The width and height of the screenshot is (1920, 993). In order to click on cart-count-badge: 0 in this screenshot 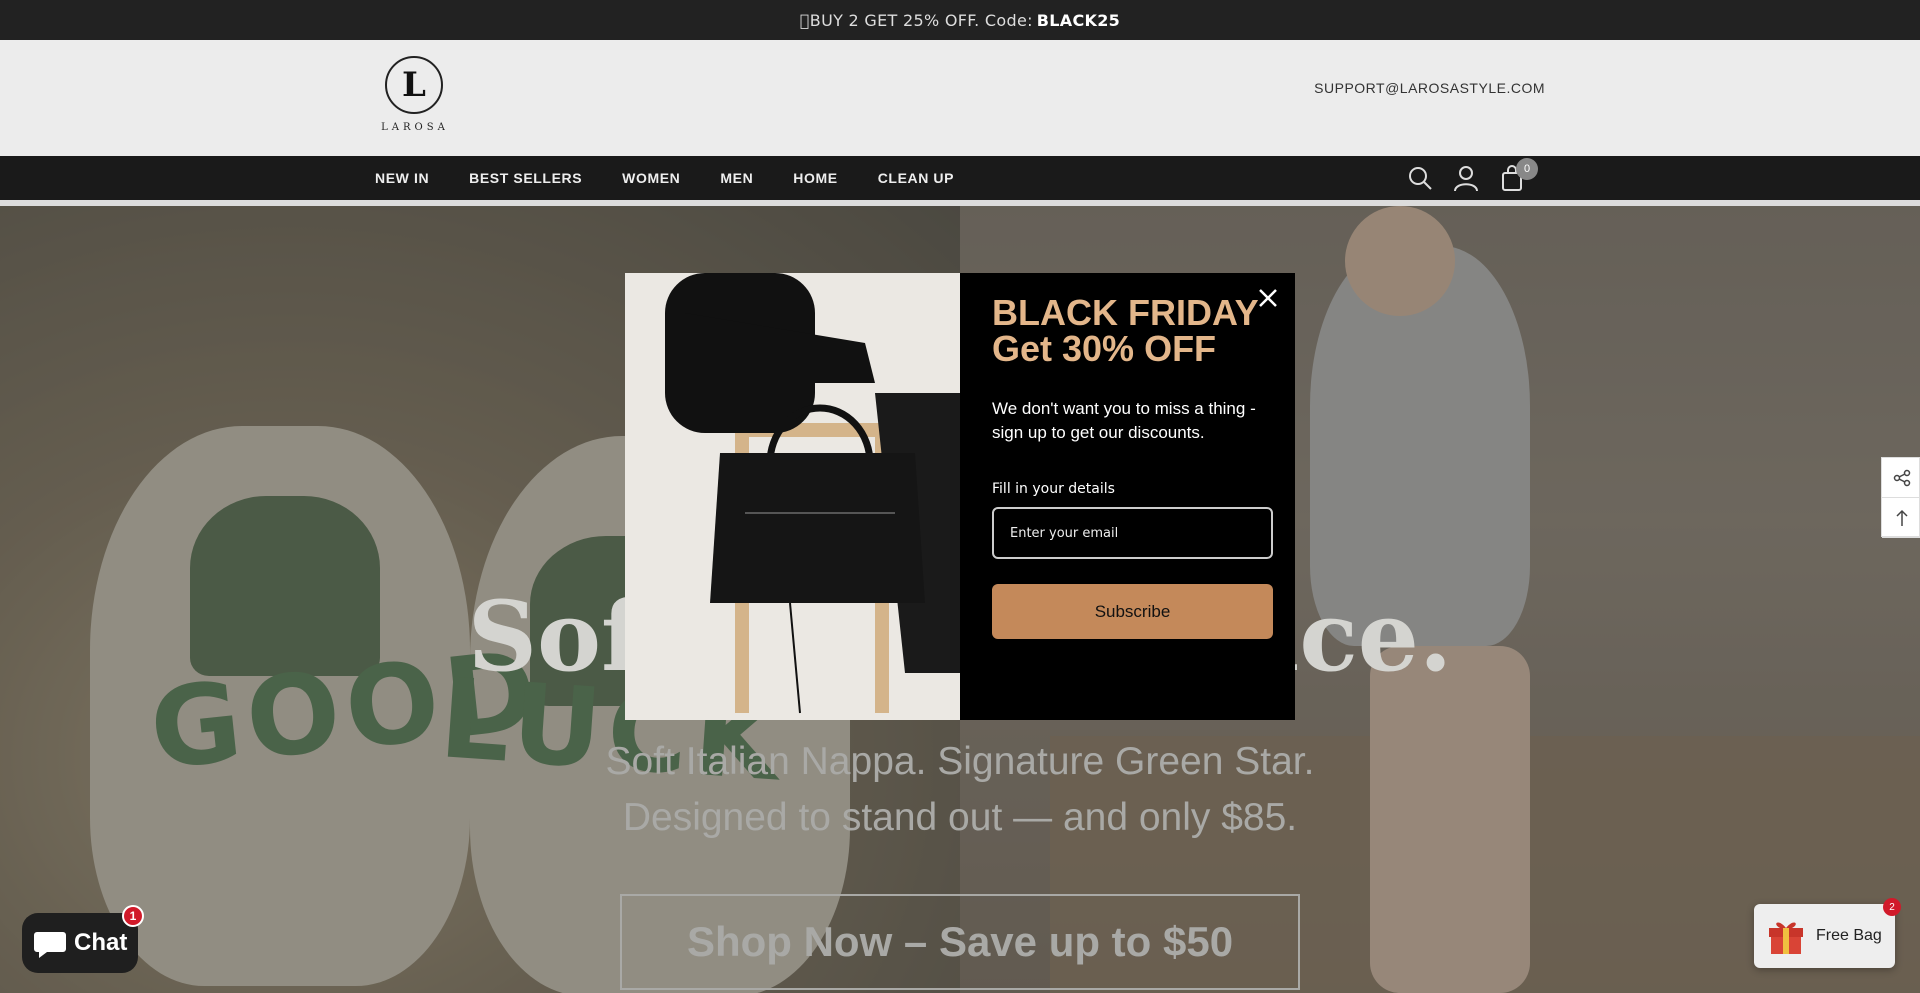, I will do `click(1527, 169)`.